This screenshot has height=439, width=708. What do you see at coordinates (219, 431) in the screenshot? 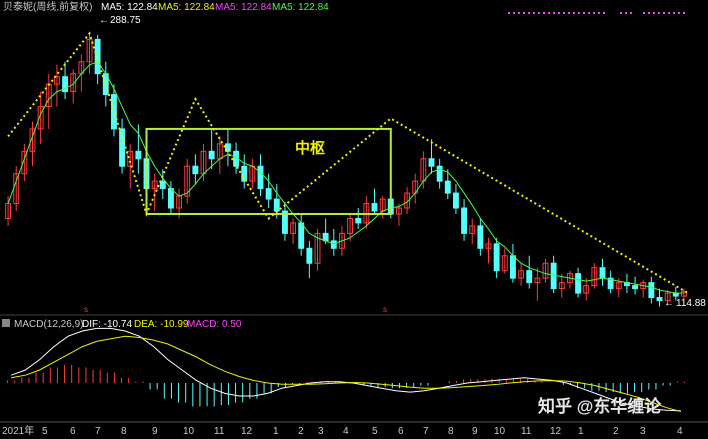
I see `x-tick-label: 11` at bounding box center [219, 431].